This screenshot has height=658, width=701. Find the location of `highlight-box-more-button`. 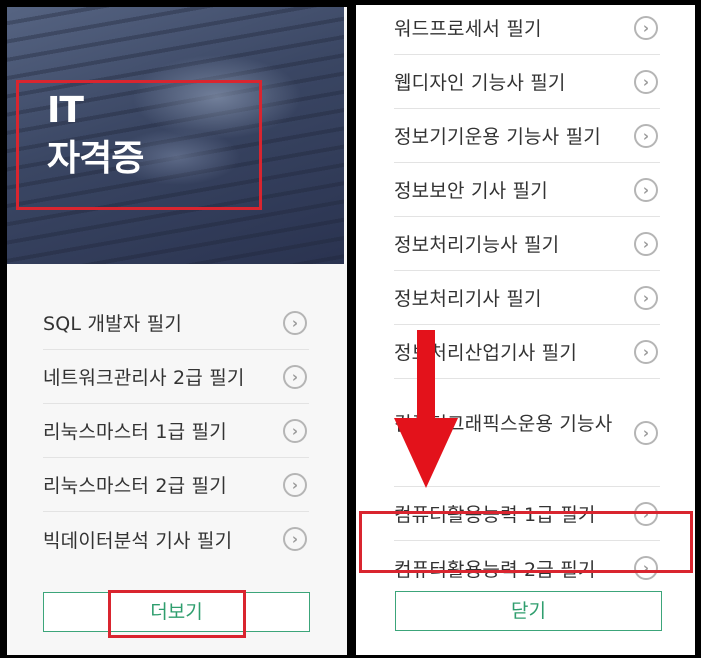

highlight-box-more-button is located at coordinates (177, 614).